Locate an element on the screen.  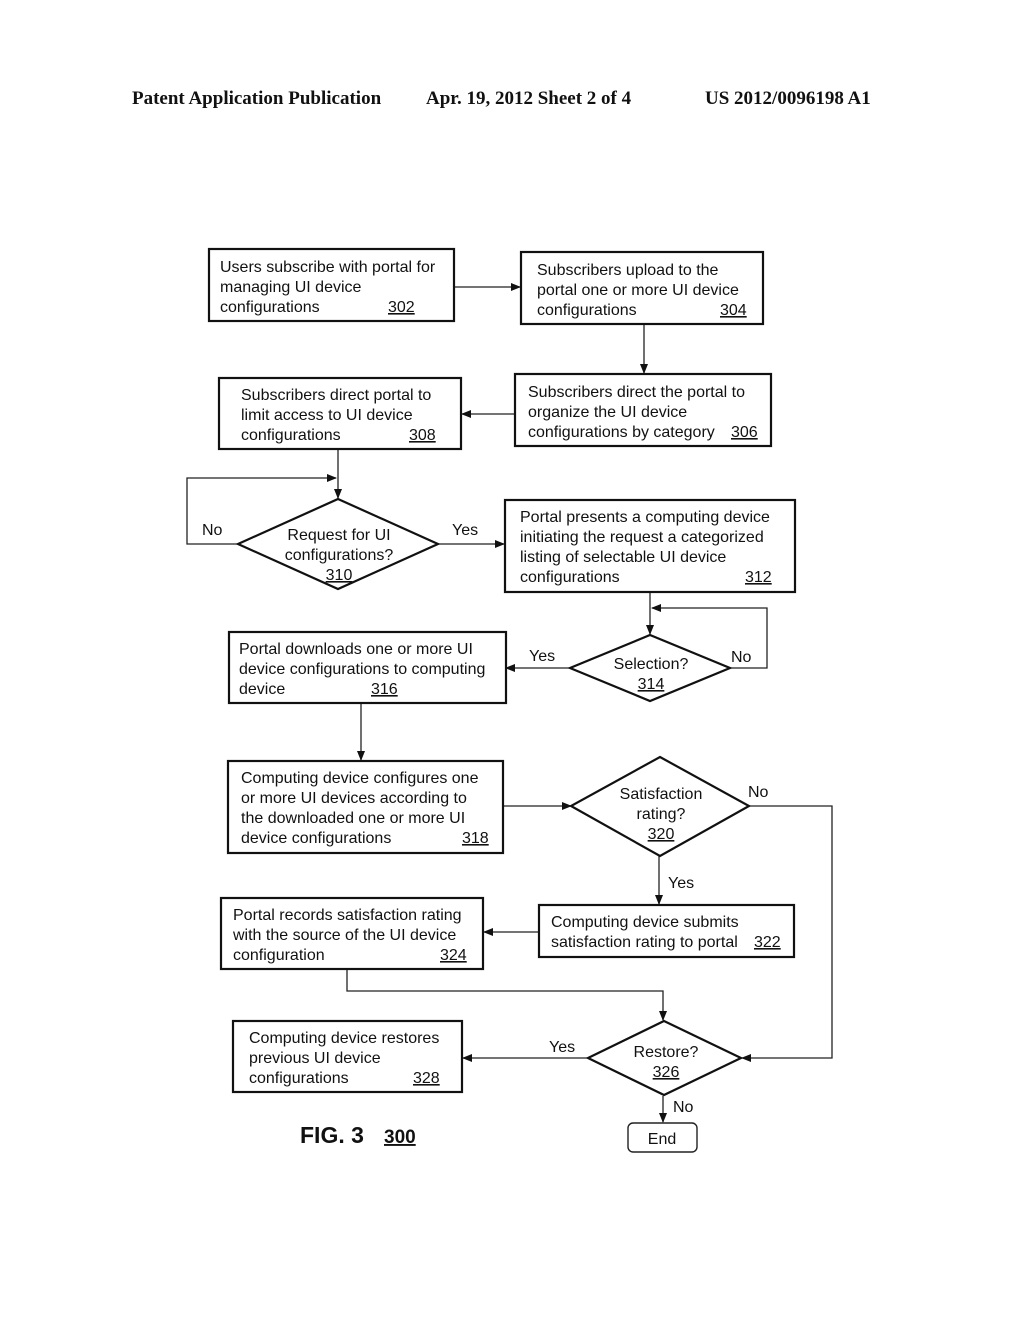
step-302-line-1: Users subscribe with portal for is located at coordinates (328, 267).